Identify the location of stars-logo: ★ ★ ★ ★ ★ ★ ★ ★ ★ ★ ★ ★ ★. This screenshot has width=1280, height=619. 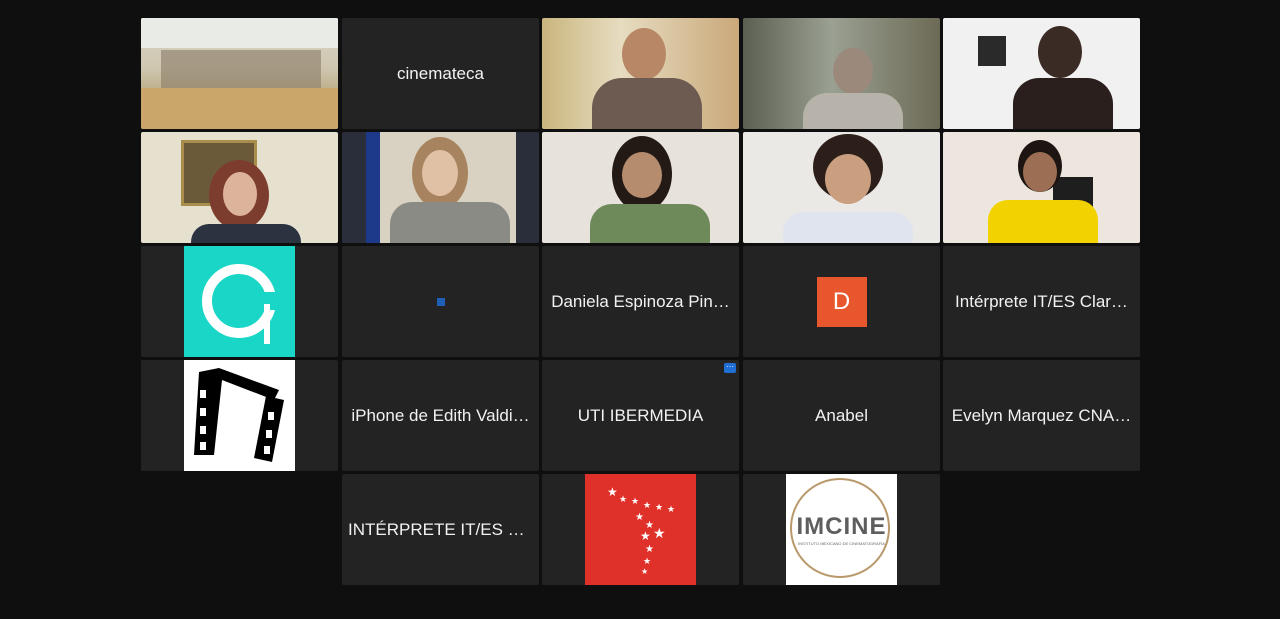
(640, 529).